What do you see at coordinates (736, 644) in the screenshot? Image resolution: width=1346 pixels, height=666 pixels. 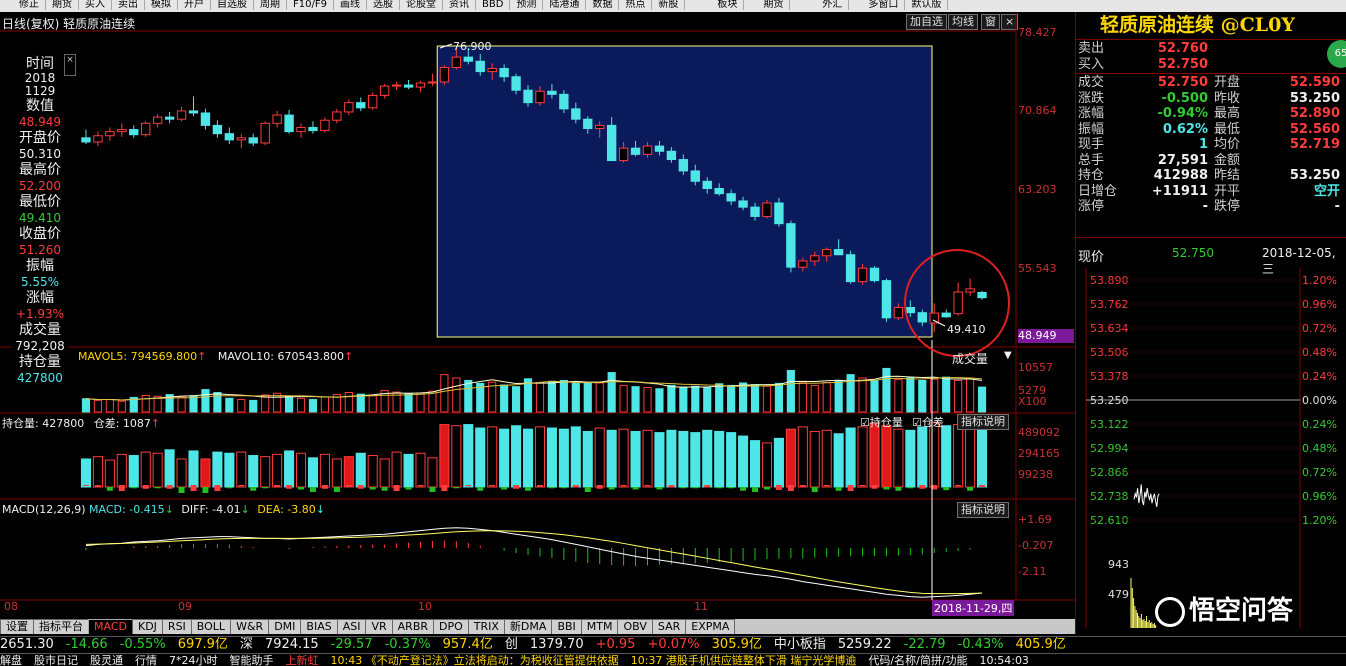 I see `ticker-item: 305.9亿` at bounding box center [736, 644].